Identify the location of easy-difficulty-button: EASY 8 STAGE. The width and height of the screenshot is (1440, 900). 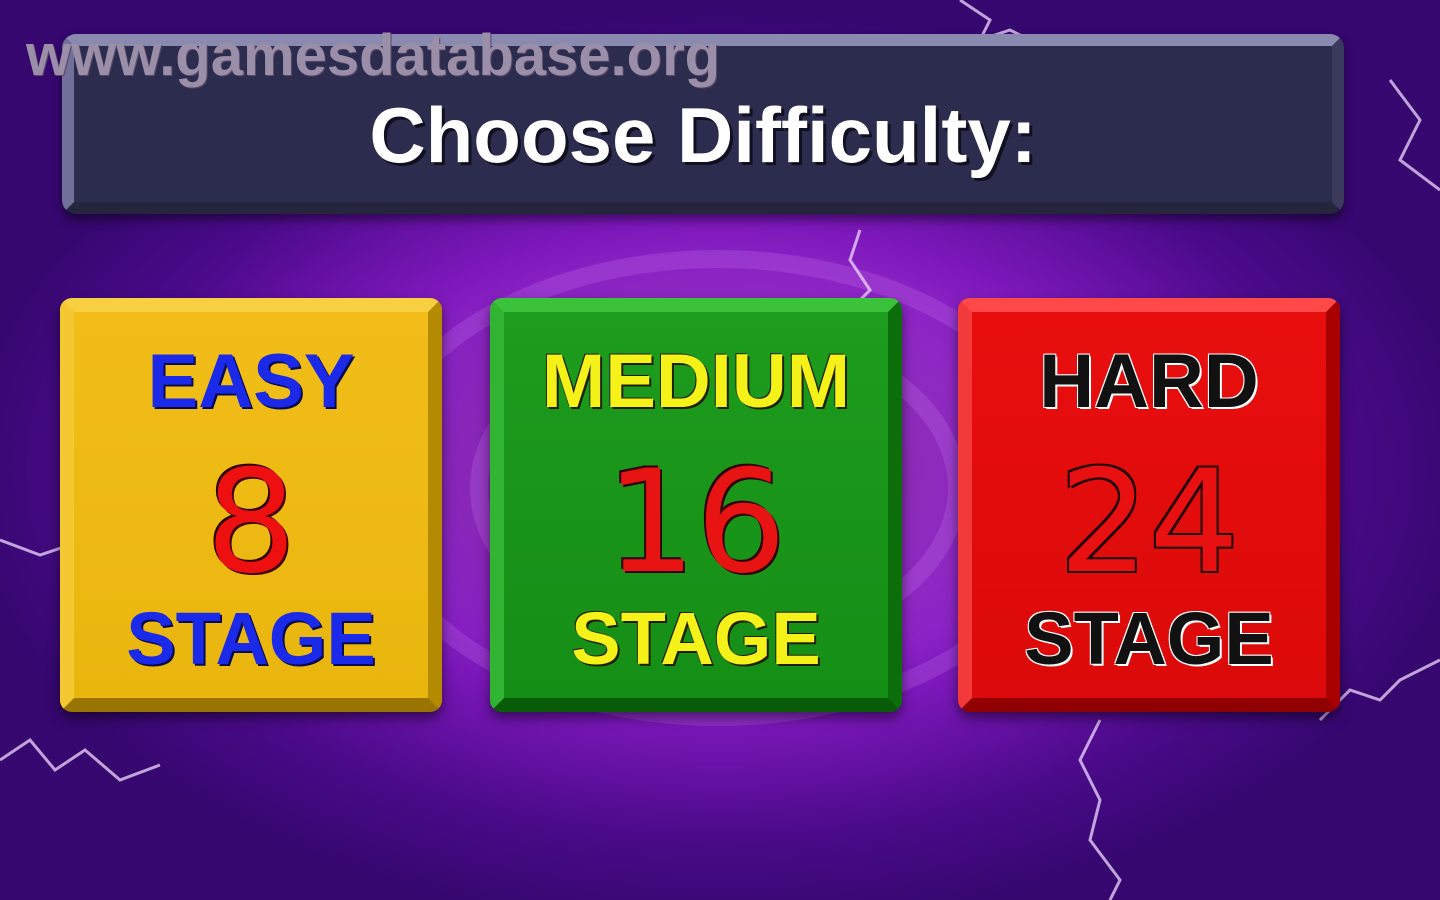
(251, 505).